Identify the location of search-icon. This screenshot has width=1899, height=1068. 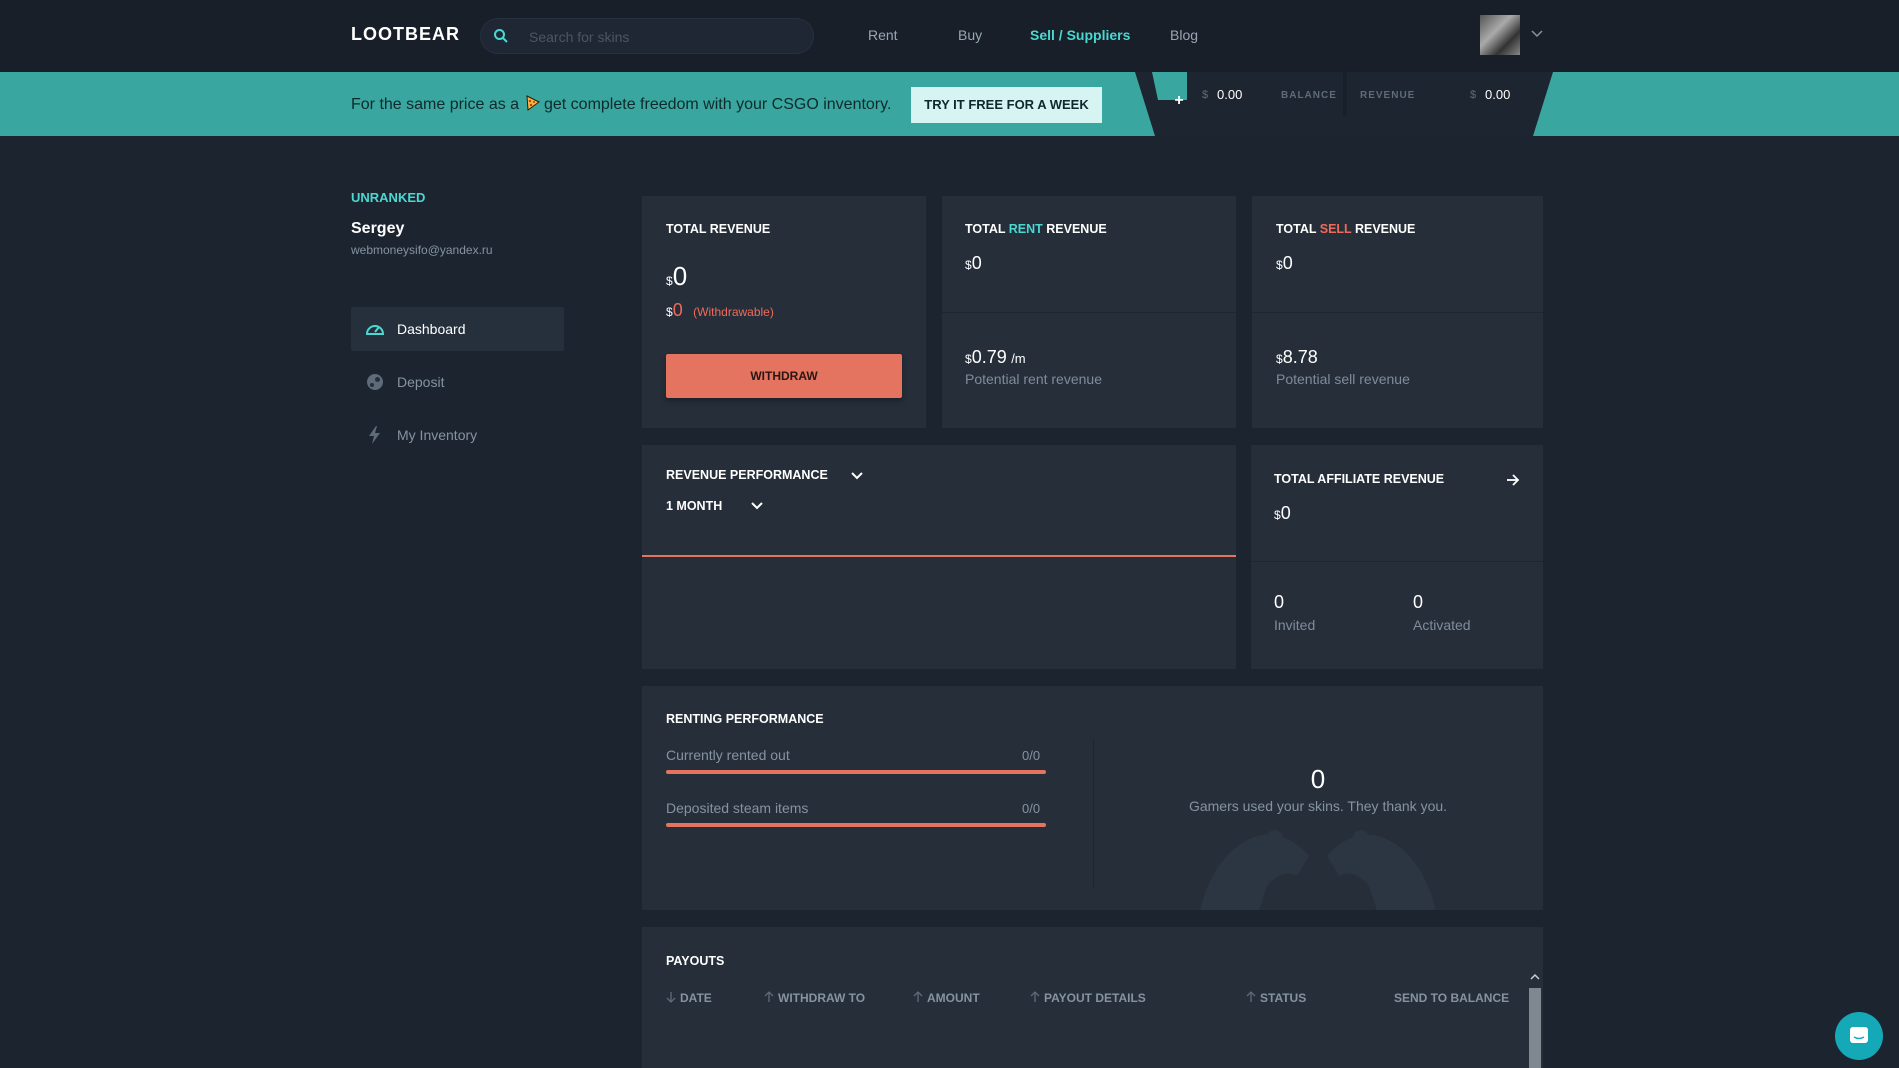
(501, 36).